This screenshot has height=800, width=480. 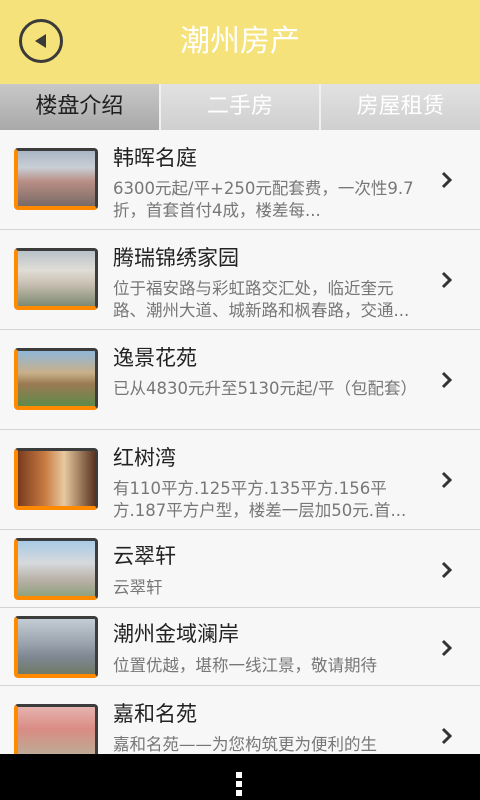 What do you see at coordinates (138, 587) in the screenshot?
I see `listing-description: 云翠轩` at bounding box center [138, 587].